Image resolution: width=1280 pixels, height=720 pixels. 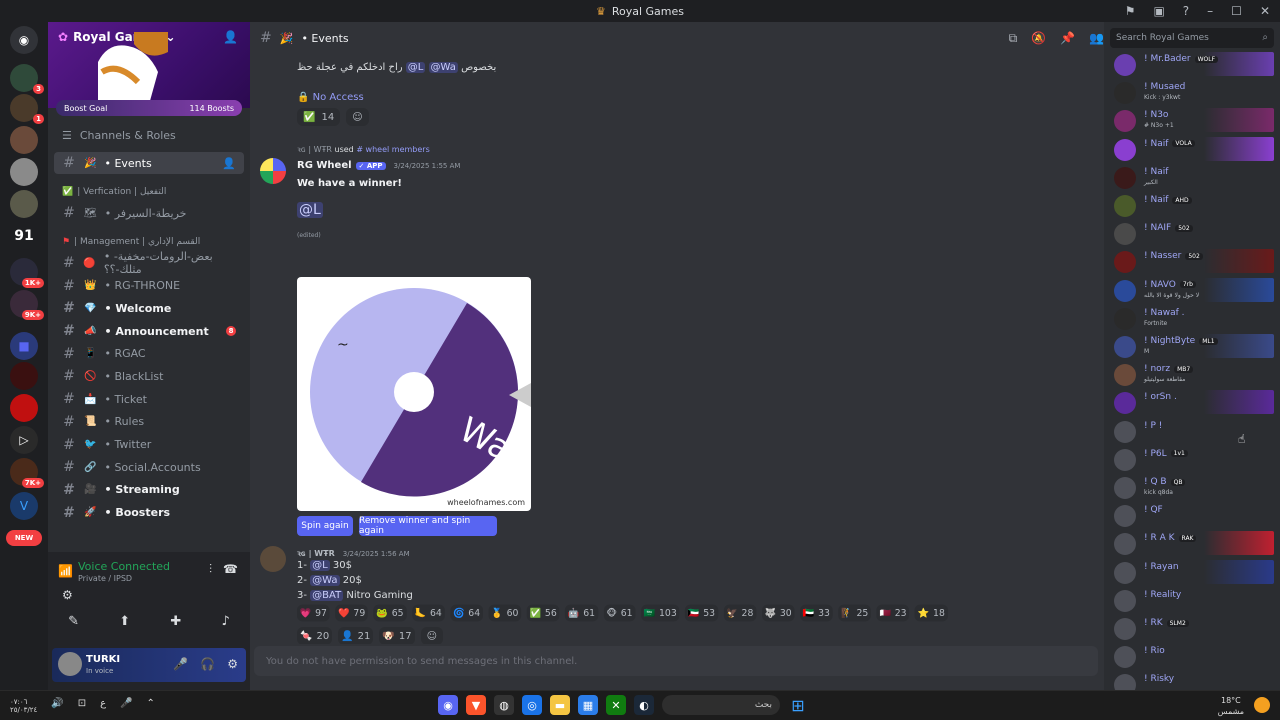 I want to click on settings-icon: ⚙, so click(x=232, y=664).